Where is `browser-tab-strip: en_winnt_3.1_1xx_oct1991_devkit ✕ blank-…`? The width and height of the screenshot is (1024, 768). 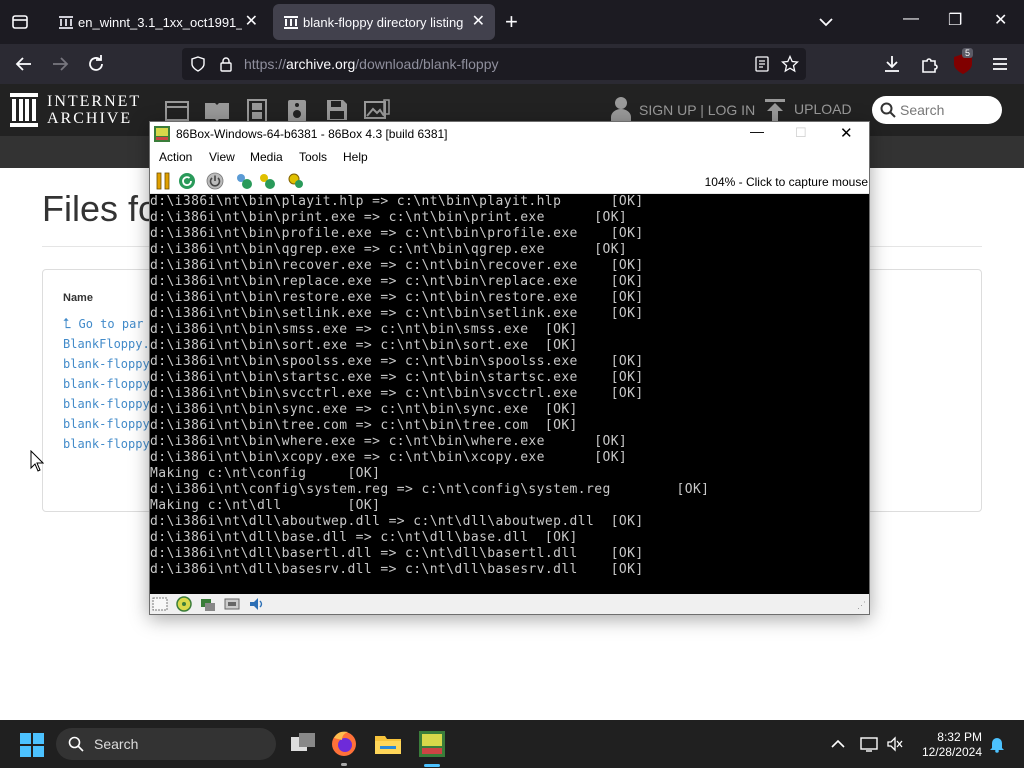
browser-tab-strip: en_winnt_3.1_1xx_oct1991_devkit ✕ blank-… is located at coordinates (512, 22).